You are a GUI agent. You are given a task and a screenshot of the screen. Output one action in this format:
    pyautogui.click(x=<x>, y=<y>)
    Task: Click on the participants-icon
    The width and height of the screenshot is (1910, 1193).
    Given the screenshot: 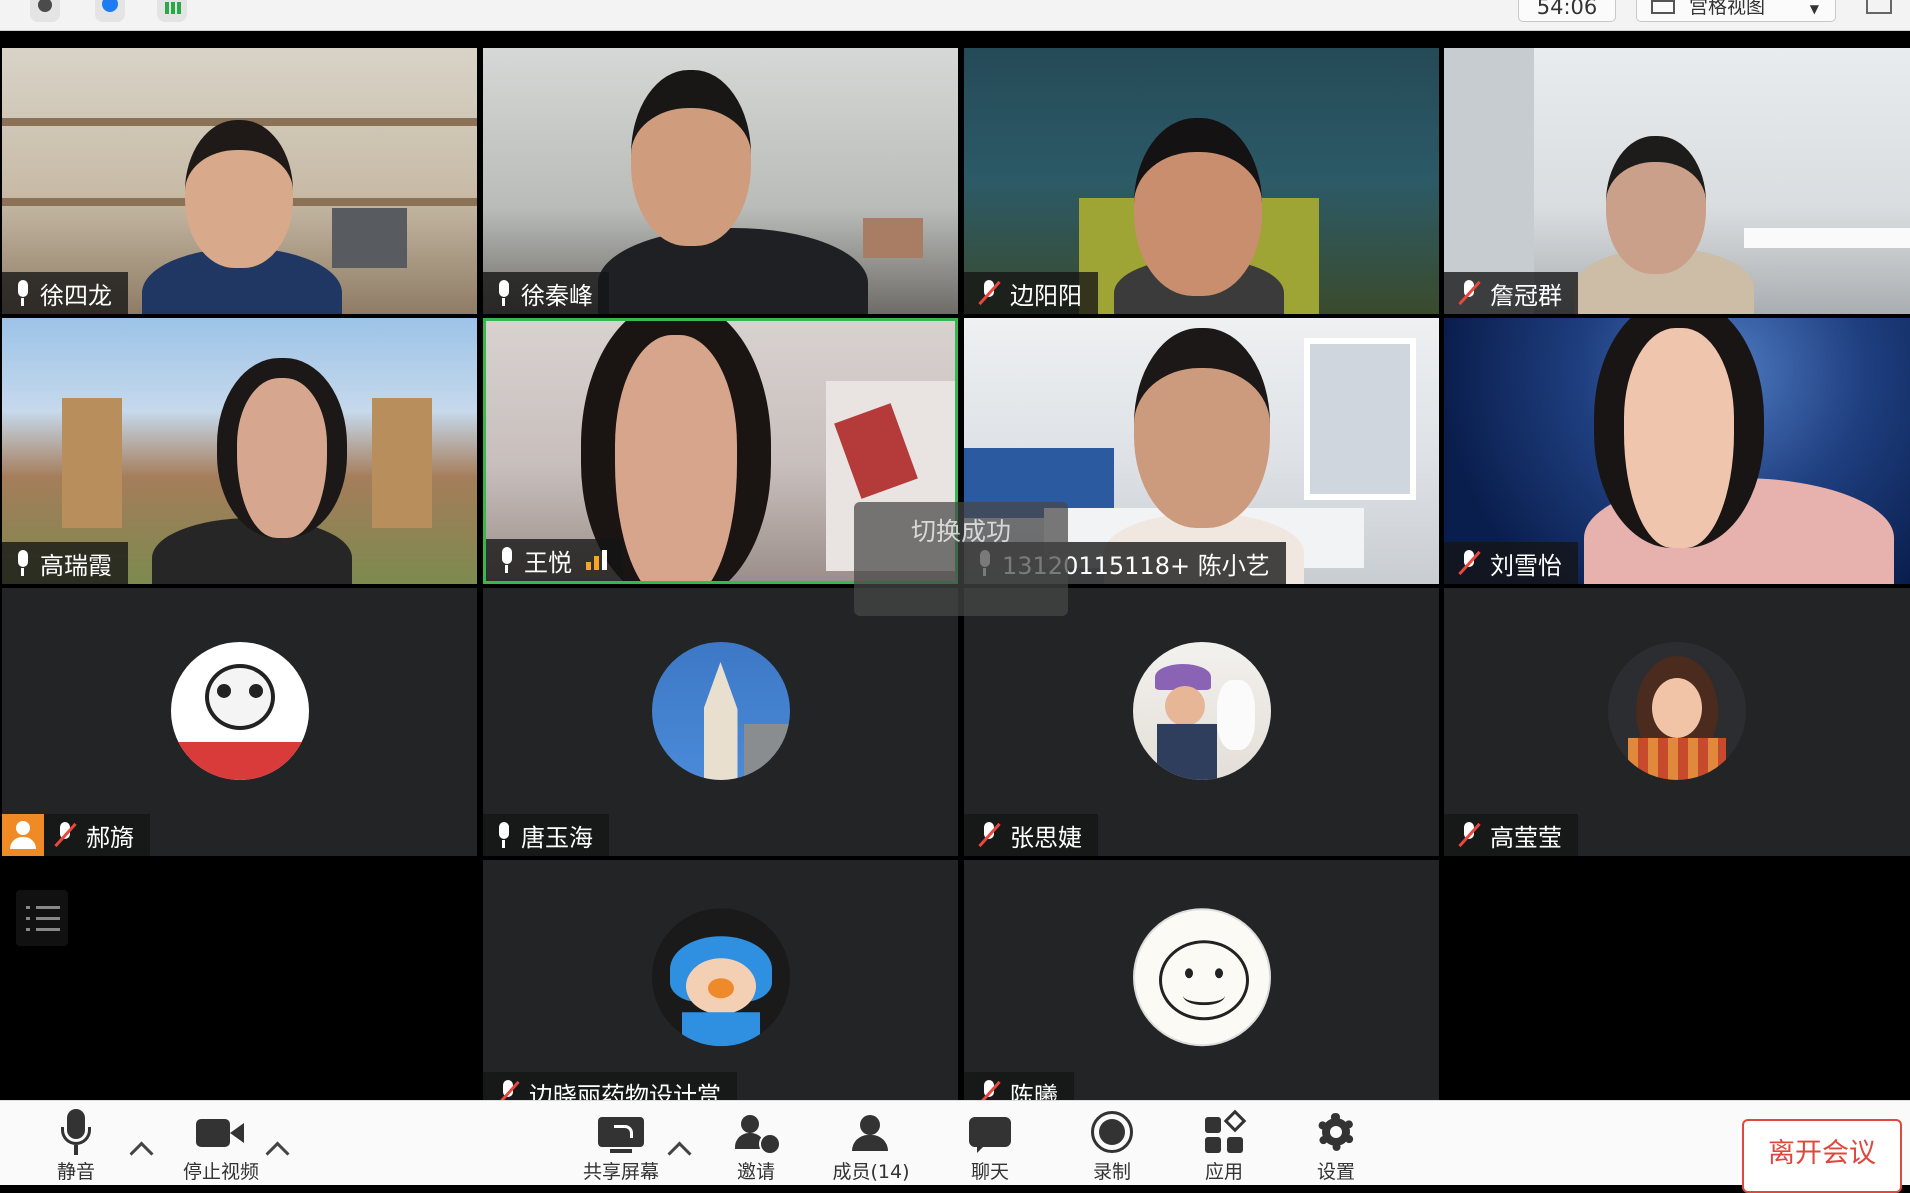 What is the action you would take?
    pyautogui.click(x=871, y=1132)
    